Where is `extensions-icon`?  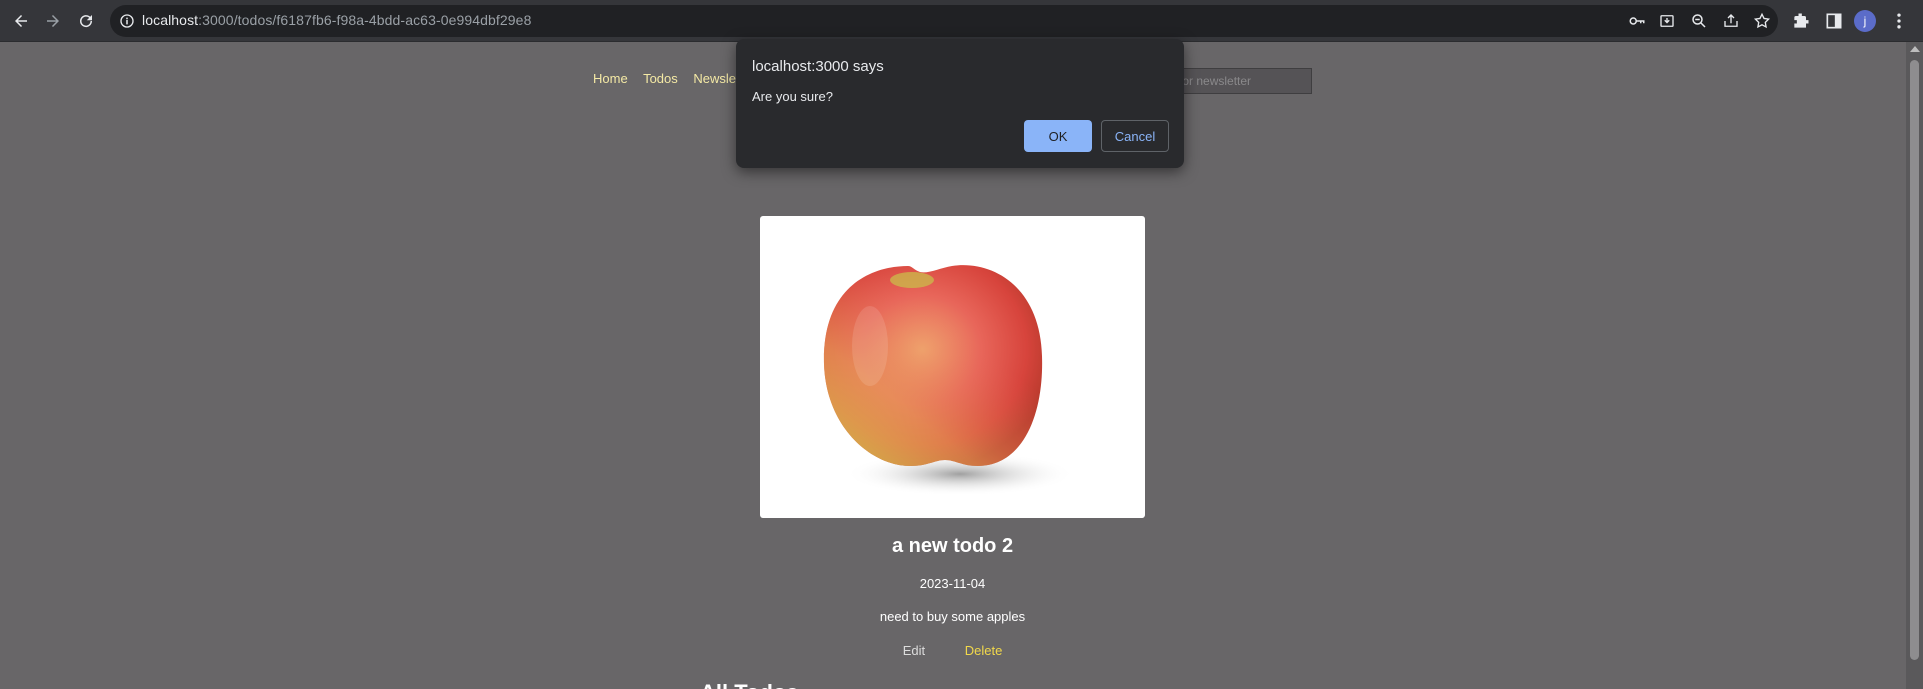 extensions-icon is located at coordinates (1801, 21).